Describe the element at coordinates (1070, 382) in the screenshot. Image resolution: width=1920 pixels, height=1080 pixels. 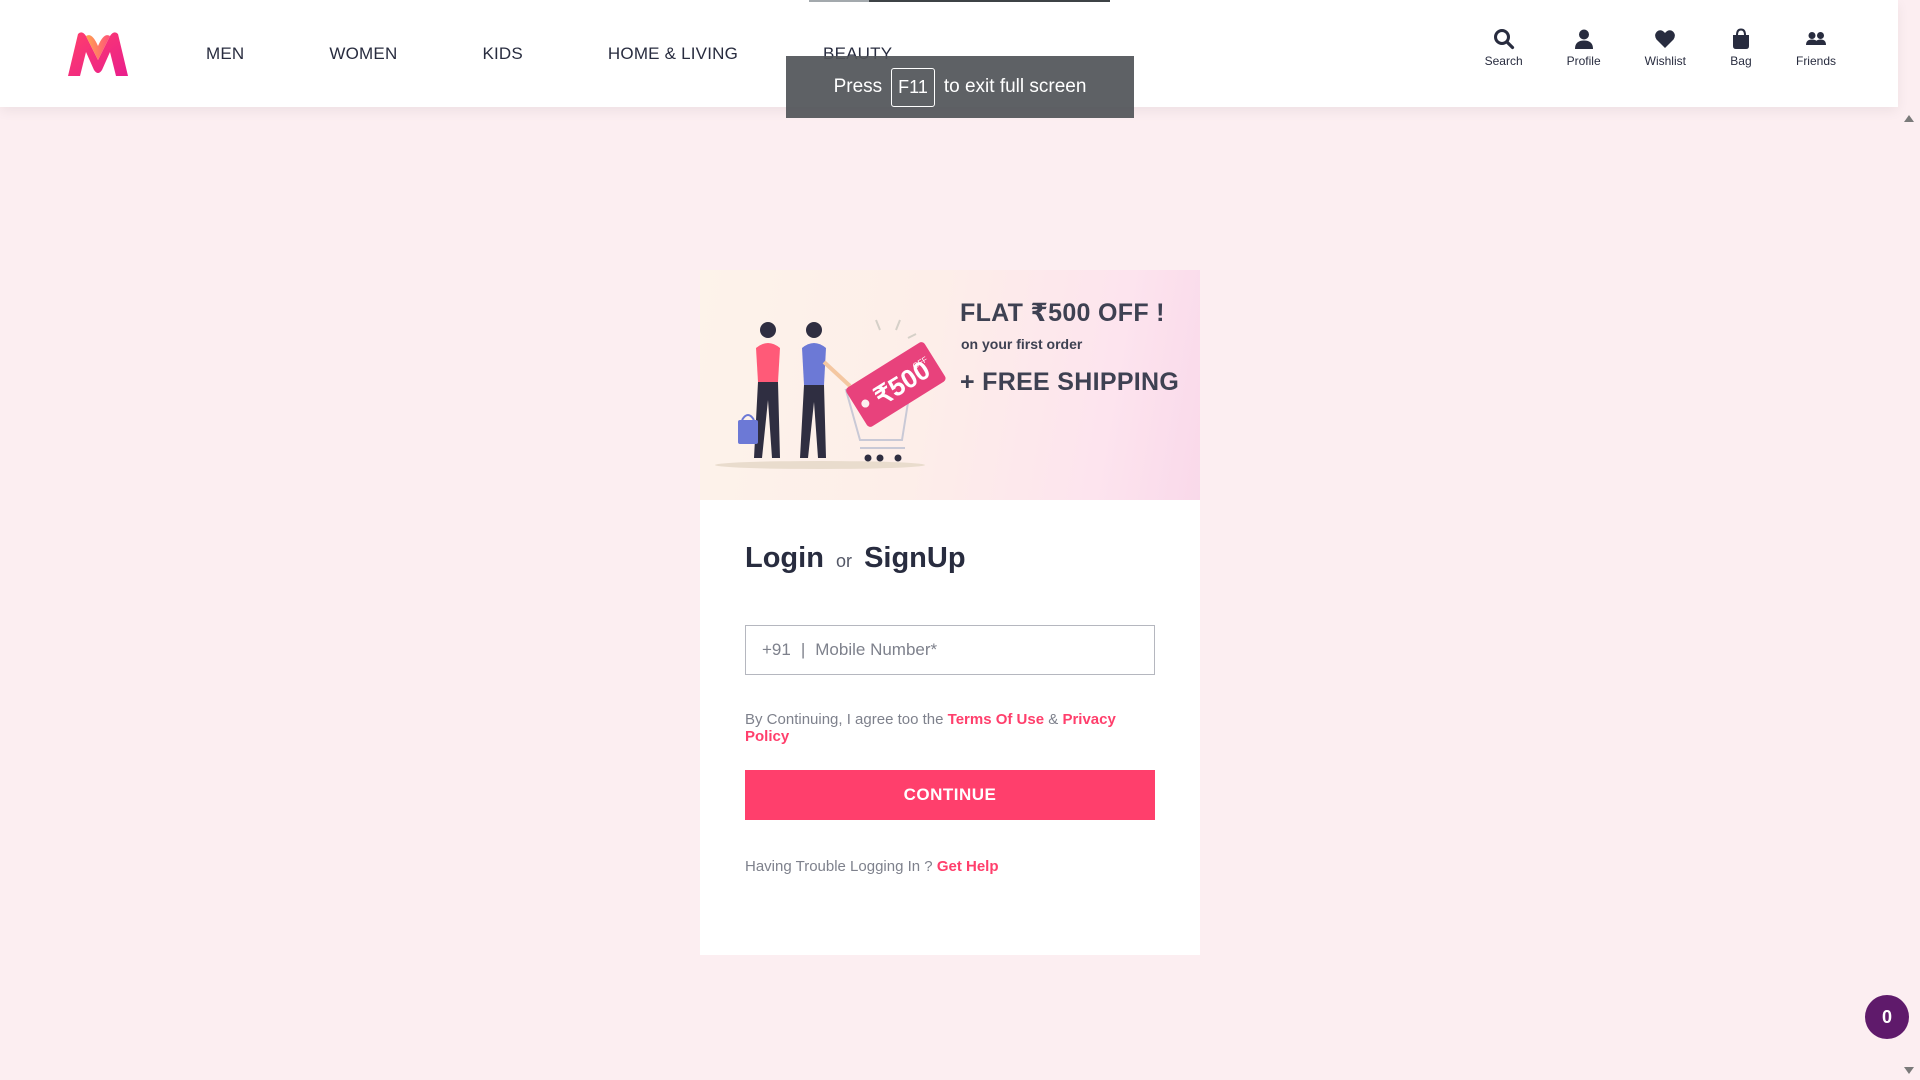
I see `promo-free-shipping: + FREE SHIPPING` at that location.